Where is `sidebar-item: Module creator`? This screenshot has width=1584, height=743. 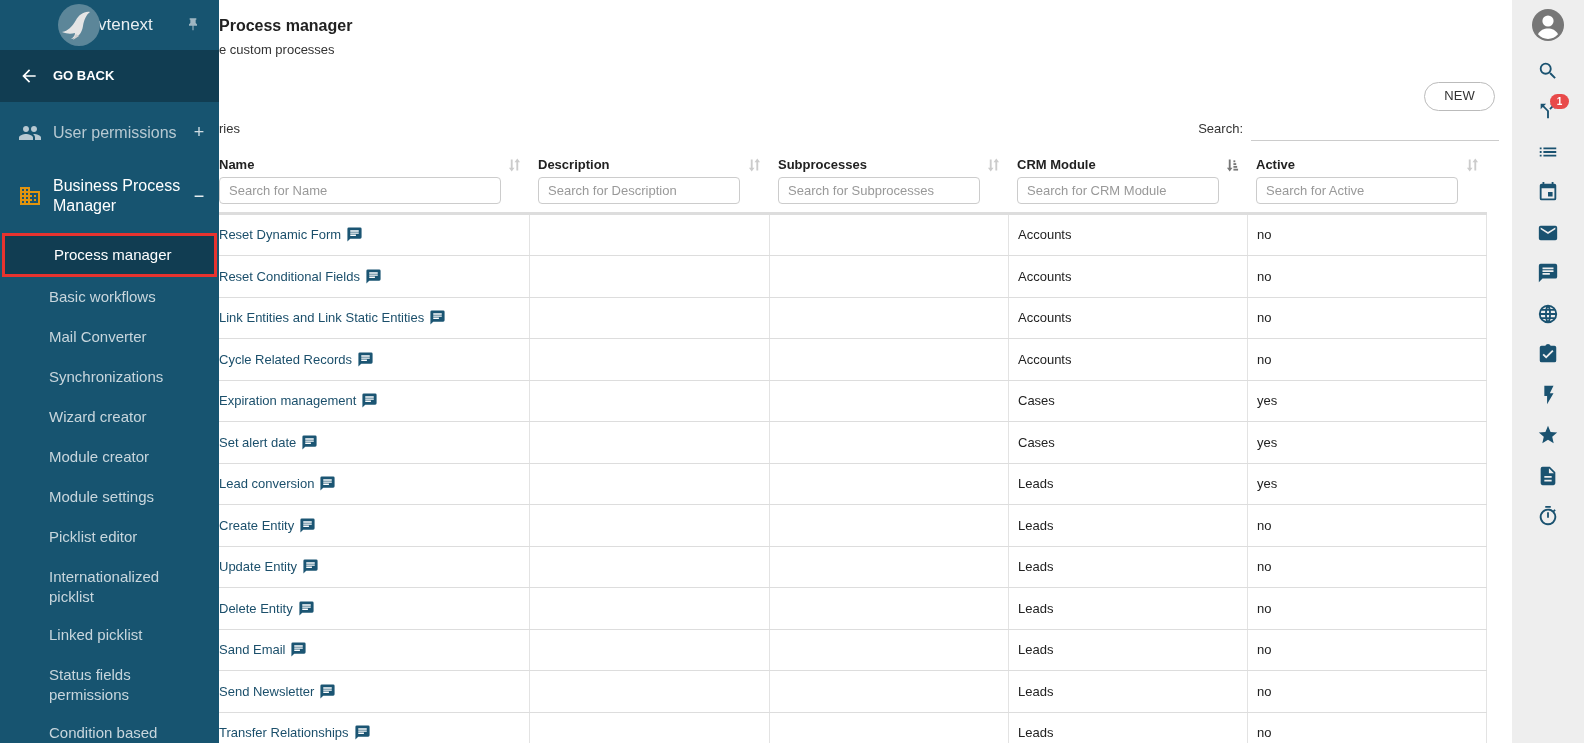 sidebar-item: Module creator is located at coordinates (109, 458).